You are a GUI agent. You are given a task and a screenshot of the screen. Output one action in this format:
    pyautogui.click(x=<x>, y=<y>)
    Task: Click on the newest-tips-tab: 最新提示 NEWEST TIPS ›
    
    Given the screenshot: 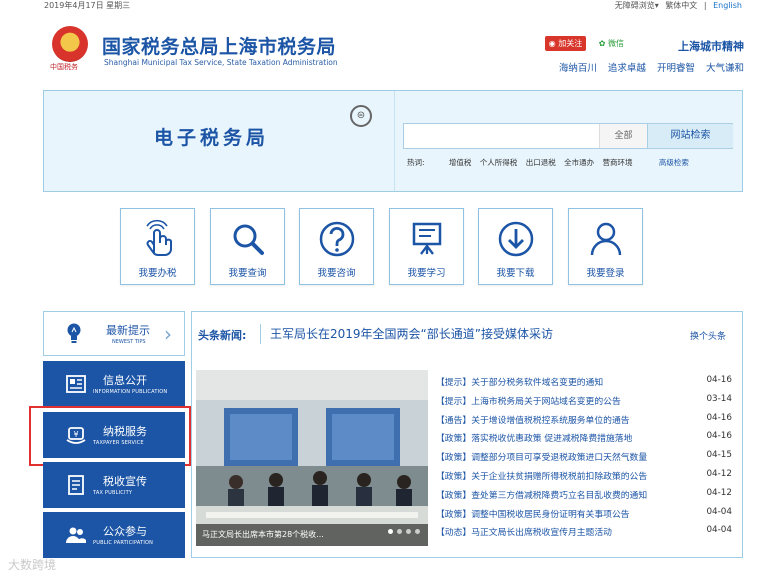 What is the action you would take?
    pyautogui.click(x=114, y=333)
    